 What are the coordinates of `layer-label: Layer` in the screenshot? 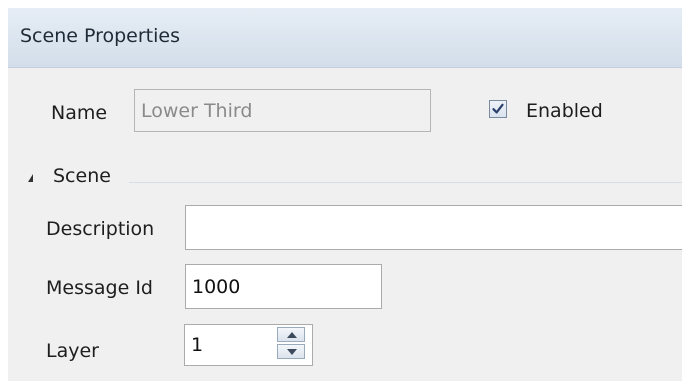 It's located at (72, 351).